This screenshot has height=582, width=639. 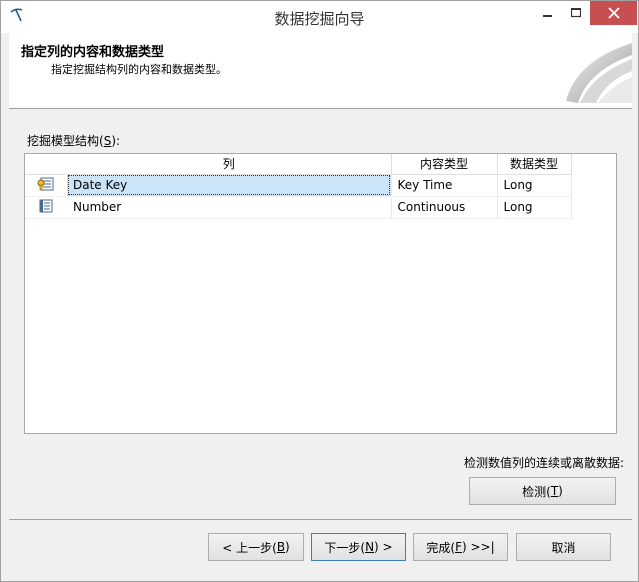 I want to click on close-icon, so click(x=613, y=13).